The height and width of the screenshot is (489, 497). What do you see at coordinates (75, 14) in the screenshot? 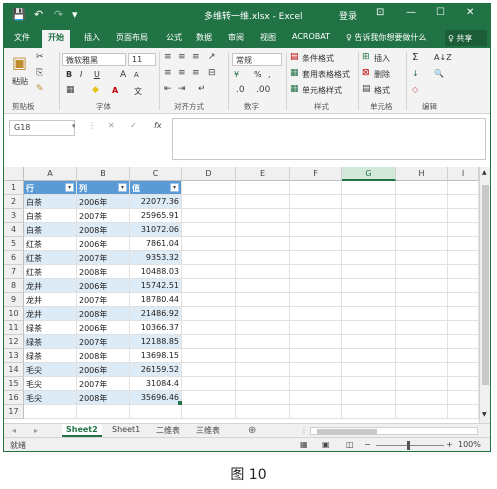
I see `customize-toolbar-icon: ▾` at bounding box center [75, 14].